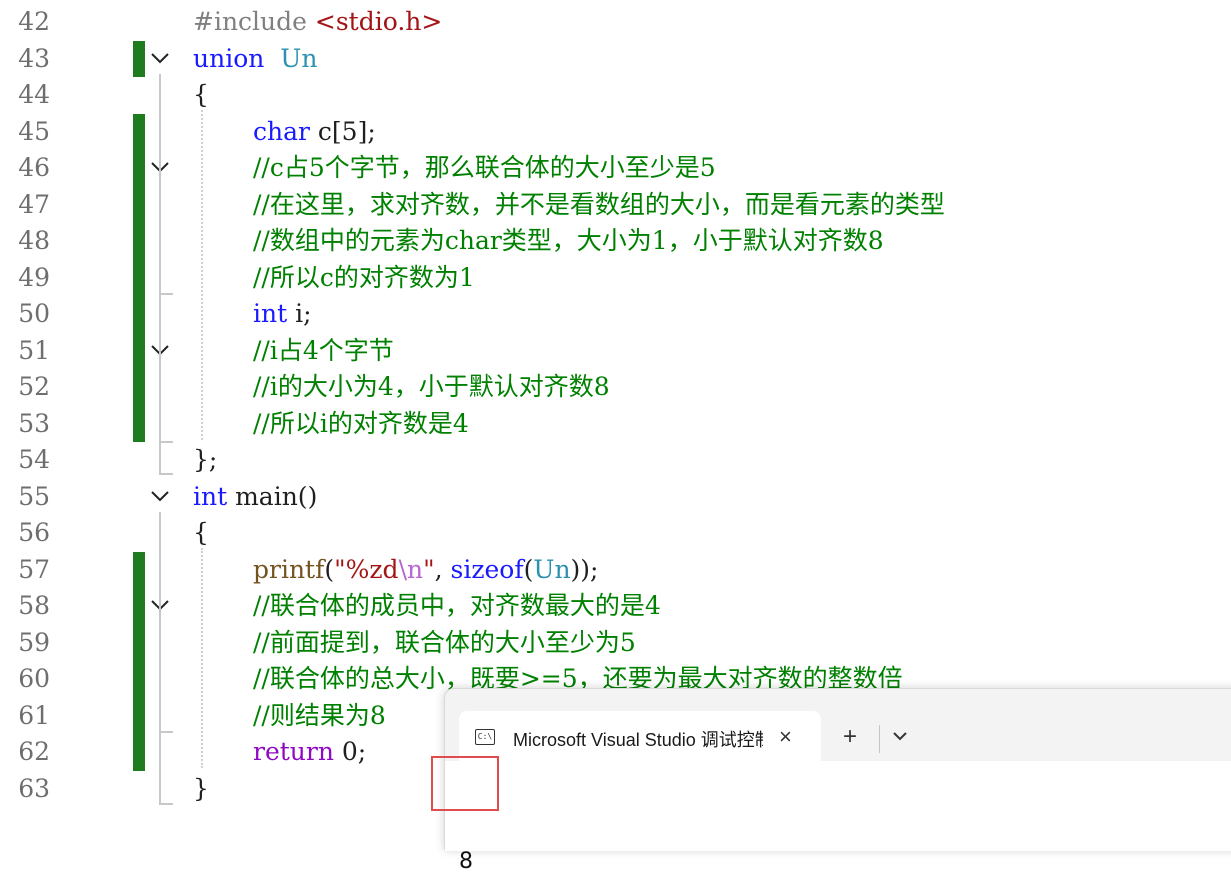 The width and height of the screenshot is (1231, 874). What do you see at coordinates (615, 351) in the screenshot?
I see `code-line: 51 //i占4个字节` at bounding box center [615, 351].